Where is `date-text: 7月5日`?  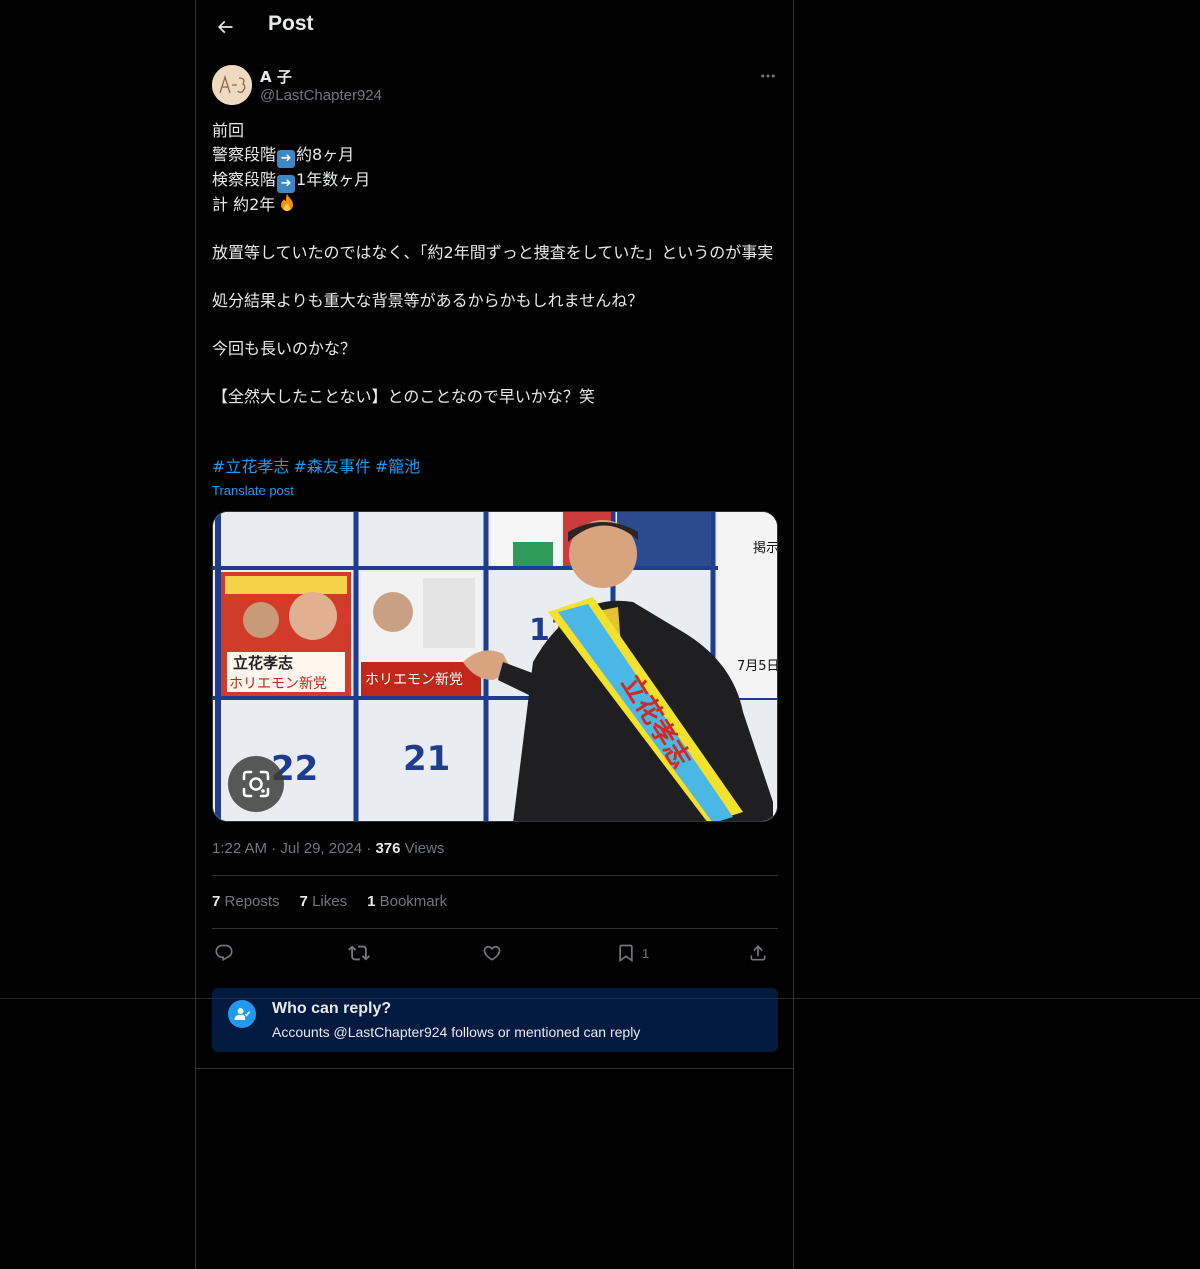 date-text: 7月5日 is located at coordinates (757, 666).